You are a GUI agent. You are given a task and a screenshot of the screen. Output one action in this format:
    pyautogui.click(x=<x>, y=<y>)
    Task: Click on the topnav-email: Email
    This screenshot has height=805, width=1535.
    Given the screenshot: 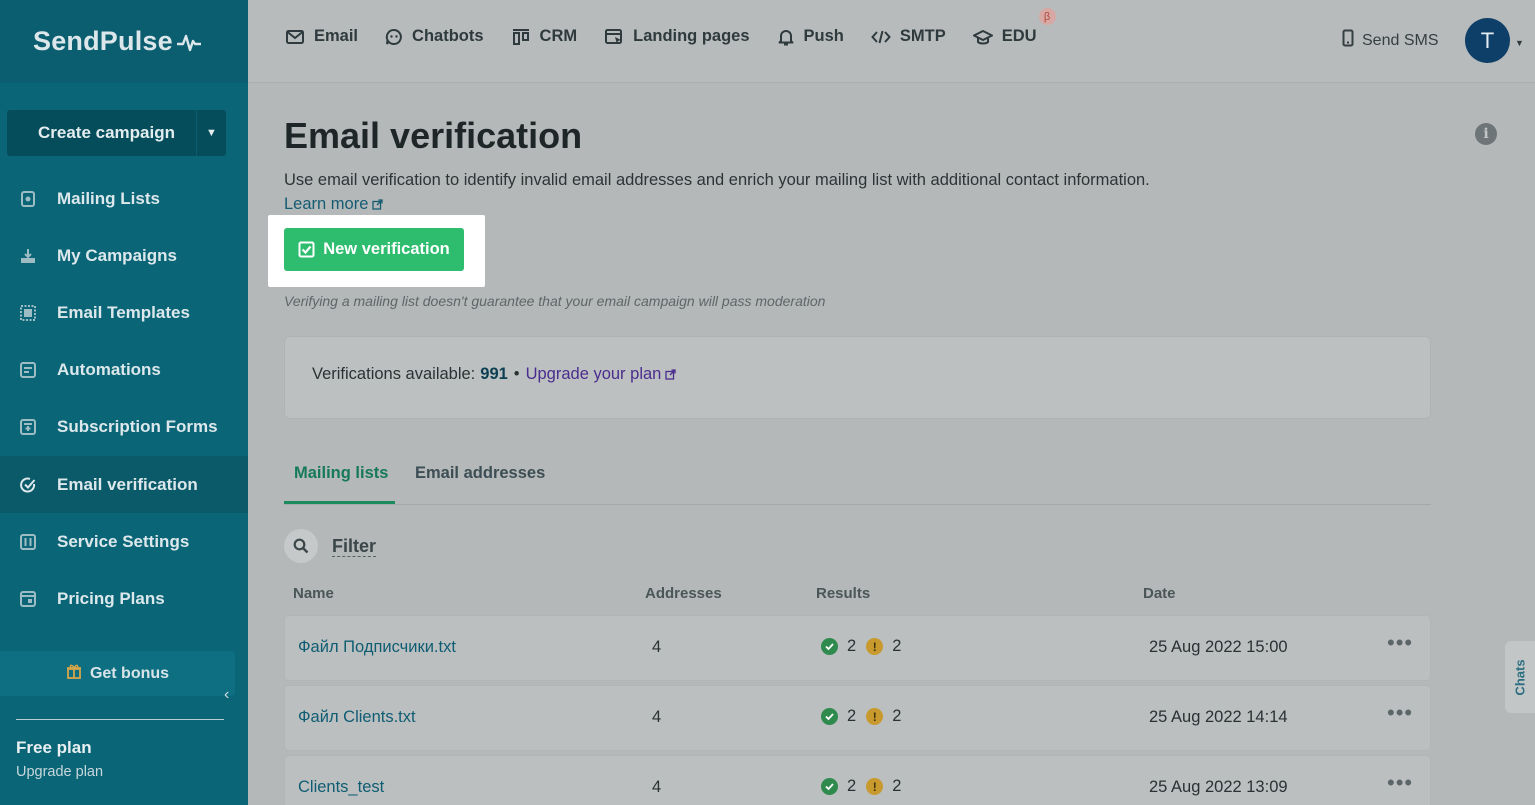 What is the action you would take?
    pyautogui.click(x=321, y=36)
    